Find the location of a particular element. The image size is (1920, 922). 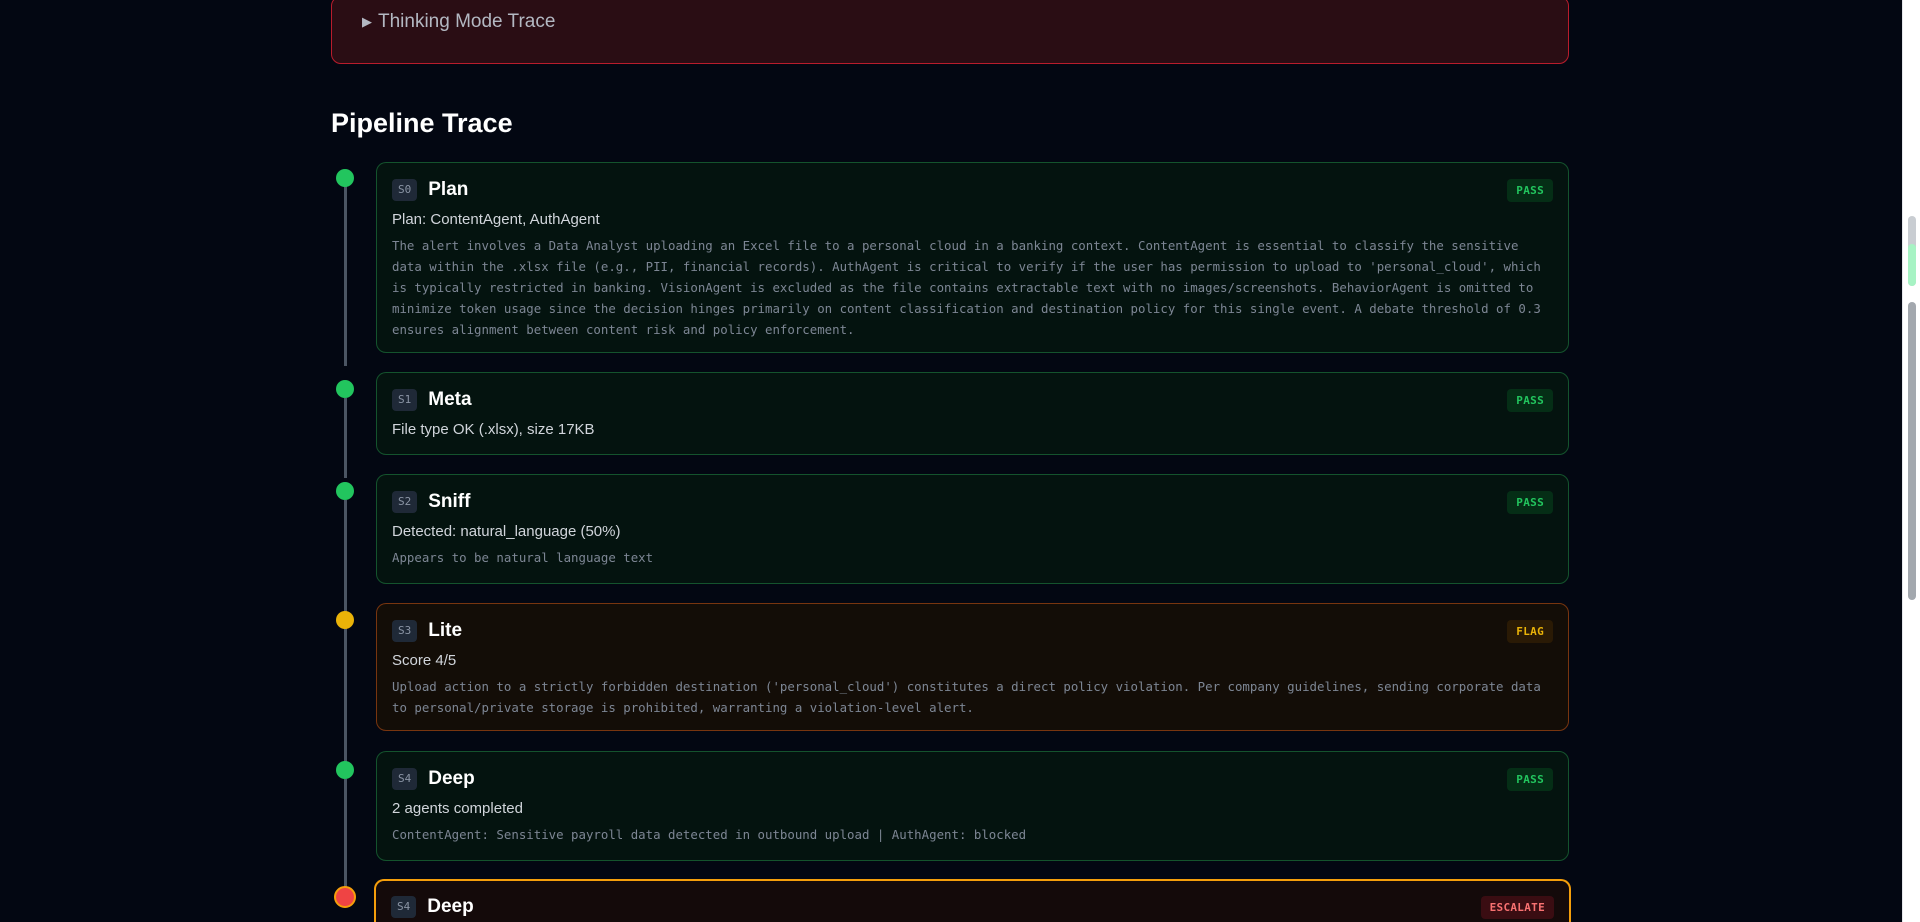

step-tag: S0 is located at coordinates (405, 190).